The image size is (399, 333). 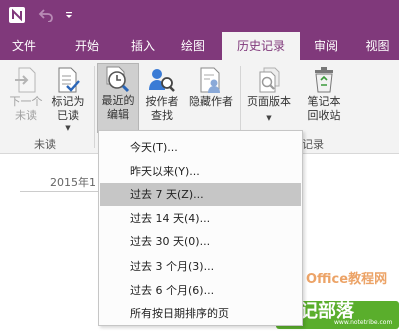 What do you see at coordinates (324, 80) in the screenshot?
I see `recycle-bin-icon` at bounding box center [324, 80].